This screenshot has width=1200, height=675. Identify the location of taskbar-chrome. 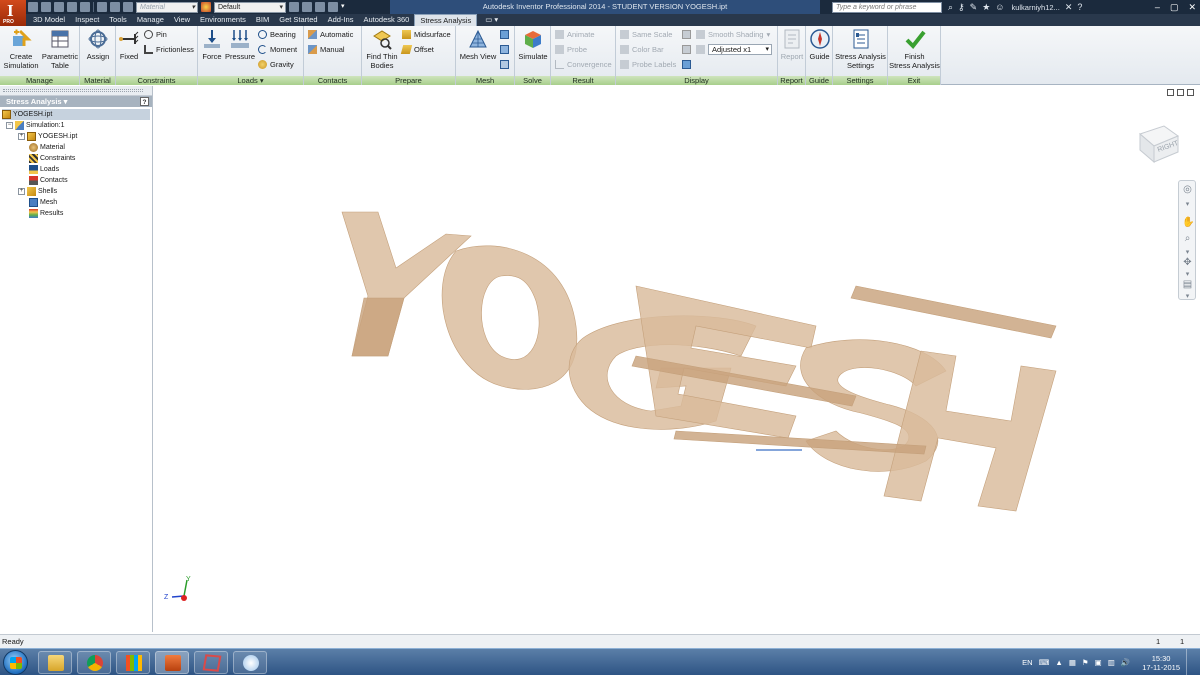
(94, 662).